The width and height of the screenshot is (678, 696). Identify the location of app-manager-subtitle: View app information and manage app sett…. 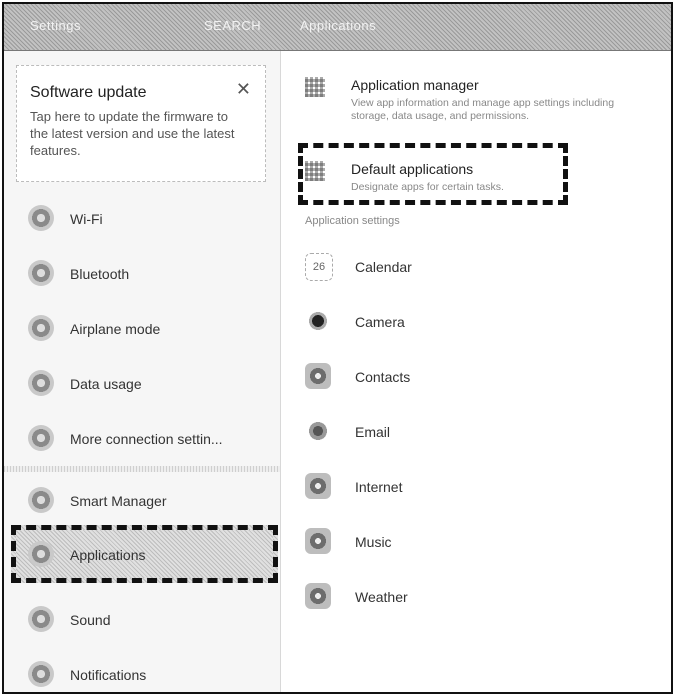
(483, 109).